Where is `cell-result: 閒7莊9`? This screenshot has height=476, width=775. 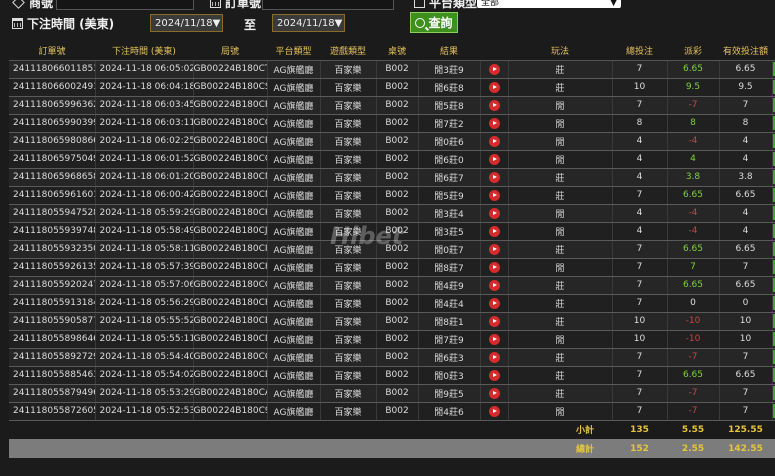
cell-result: 閒7莊9 is located at coordinates (449, 339).